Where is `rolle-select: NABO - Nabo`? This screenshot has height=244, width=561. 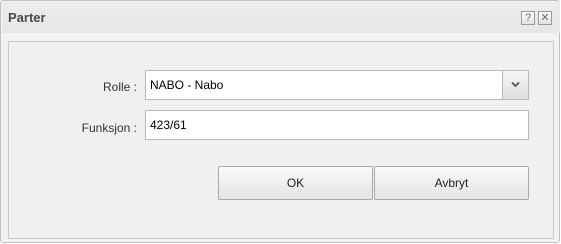
rolle-select: NABO - Nabo is located at coordinates (337, 85).